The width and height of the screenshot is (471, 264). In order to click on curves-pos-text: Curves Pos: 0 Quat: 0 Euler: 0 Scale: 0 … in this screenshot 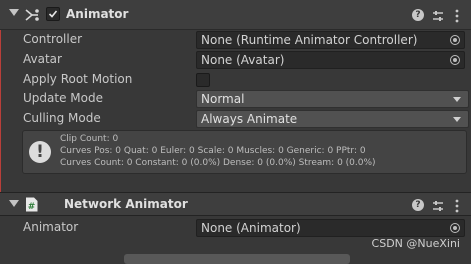, I will do `click(213, 151)`.